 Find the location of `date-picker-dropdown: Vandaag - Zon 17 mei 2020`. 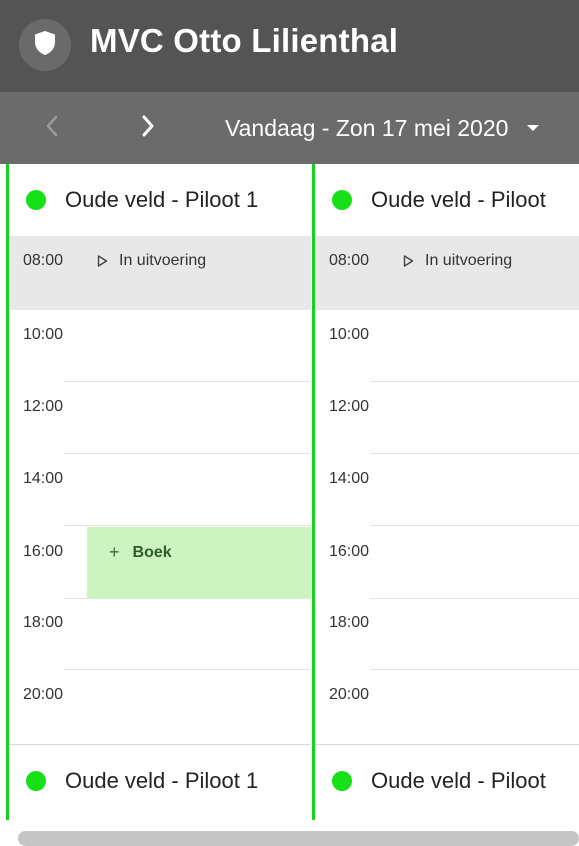

date-picker-dropdown: Vandaag - Zon 17 mei 2020 is located at coordinates (382, 128).